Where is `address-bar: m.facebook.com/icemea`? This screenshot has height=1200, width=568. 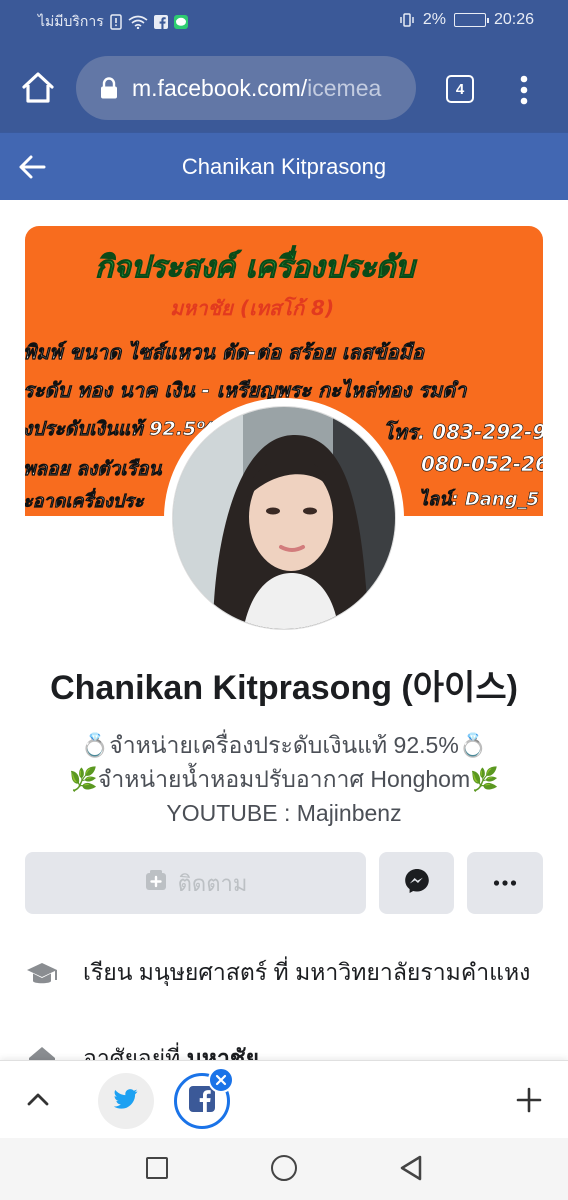
address-bar: m.facebook.com/icemea is located at coordinates (246, 88).